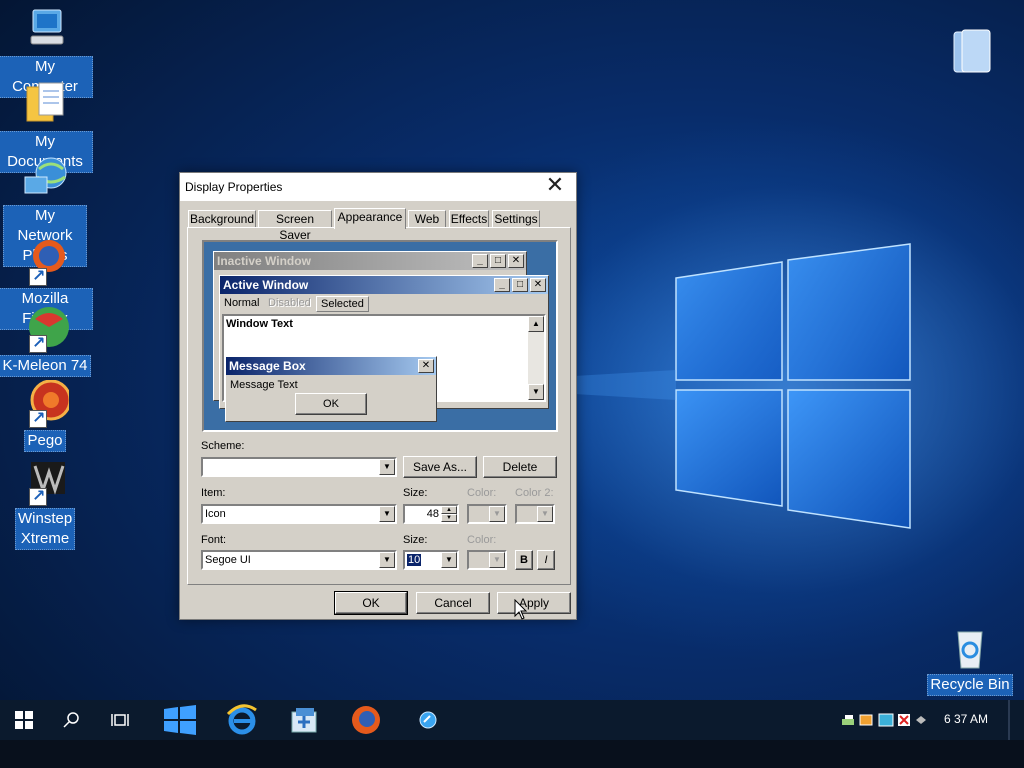 The width and height of the screenshot is (1024, 768). I want to click on desktop-icon-label: Pego, so click(45, 441).